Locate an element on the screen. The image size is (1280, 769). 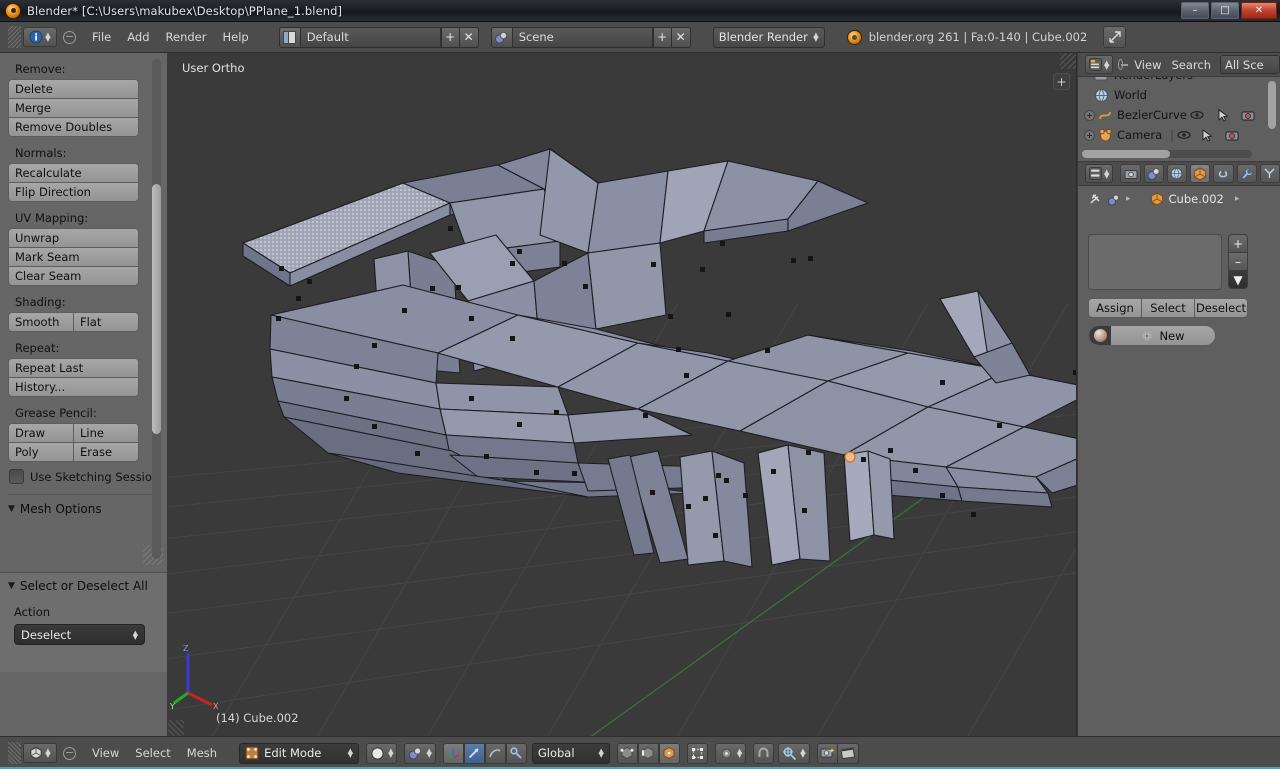
face-select-icon is located at coordinates (669, 753).